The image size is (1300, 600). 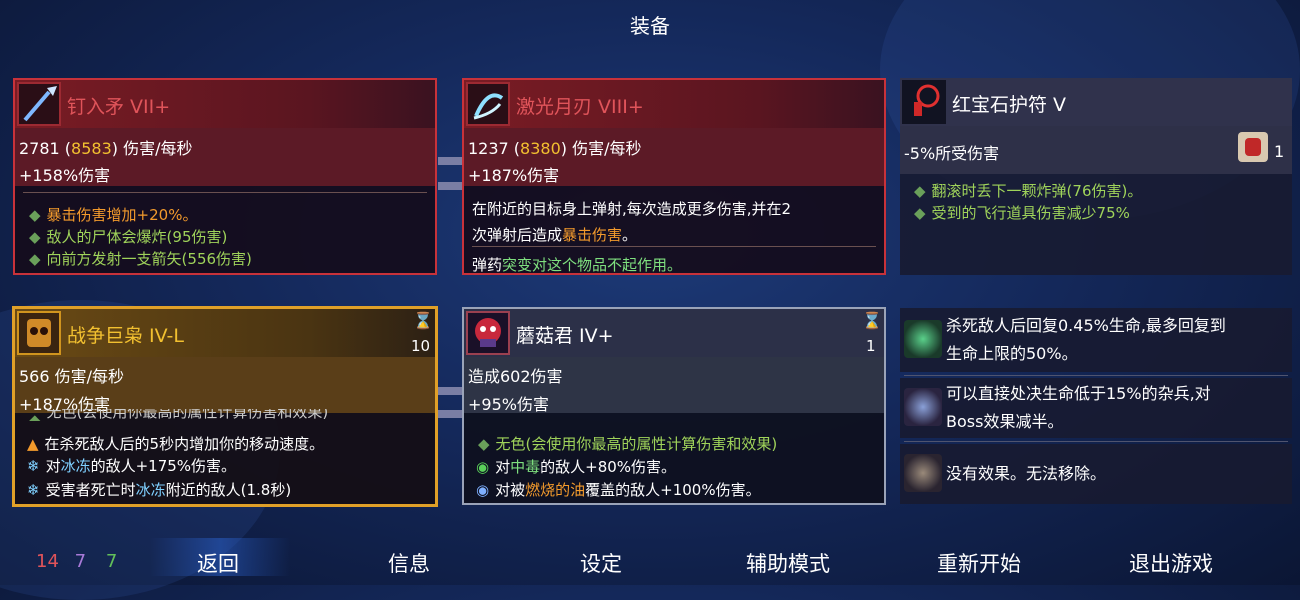 I want to click on effect-text: 的敌人+80%伤害。, so click(x=608, y=467).